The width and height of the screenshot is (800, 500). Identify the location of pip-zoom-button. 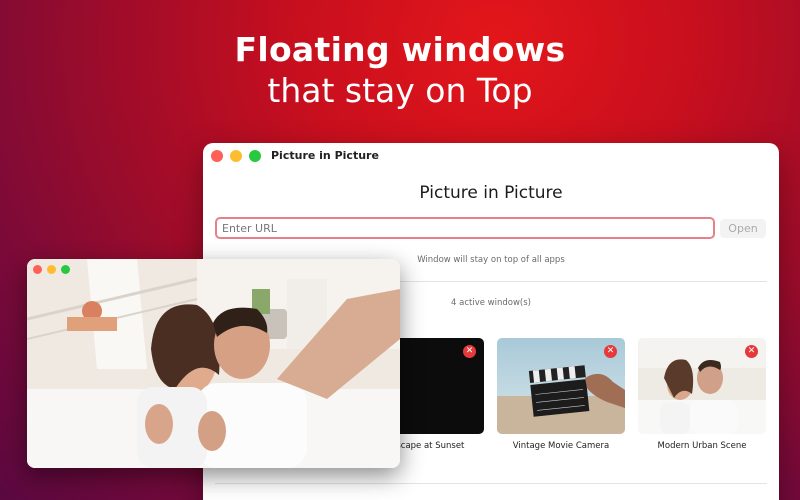
(65, 269).